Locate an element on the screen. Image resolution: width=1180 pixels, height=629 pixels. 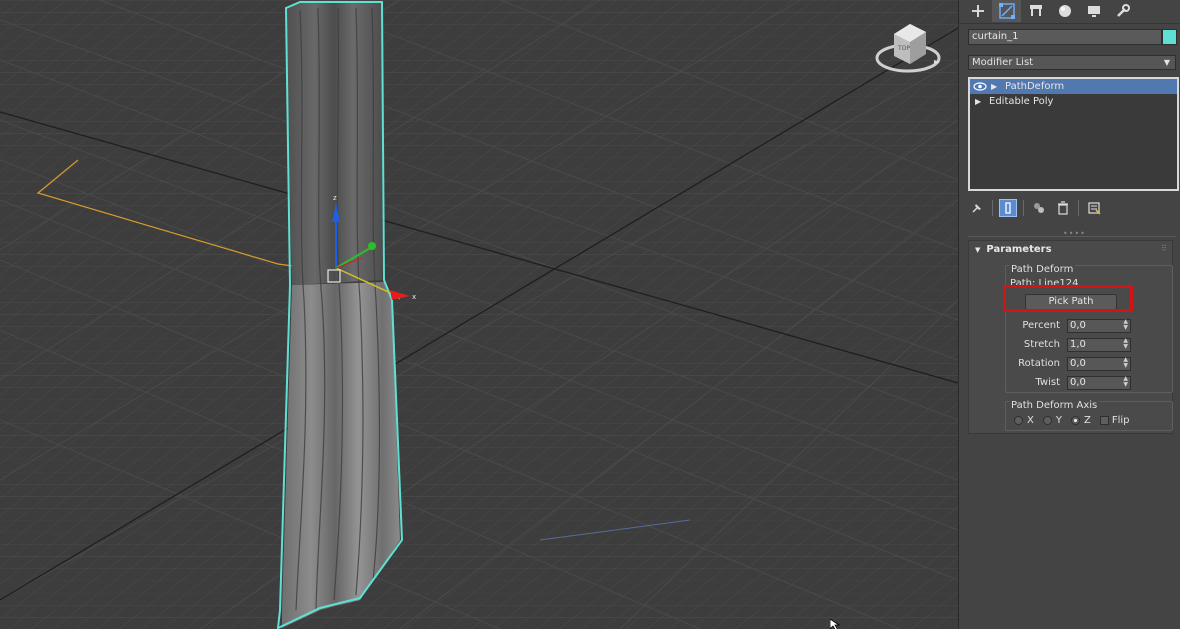
gizmo-x-label: x is located at coordinates (414, 297).